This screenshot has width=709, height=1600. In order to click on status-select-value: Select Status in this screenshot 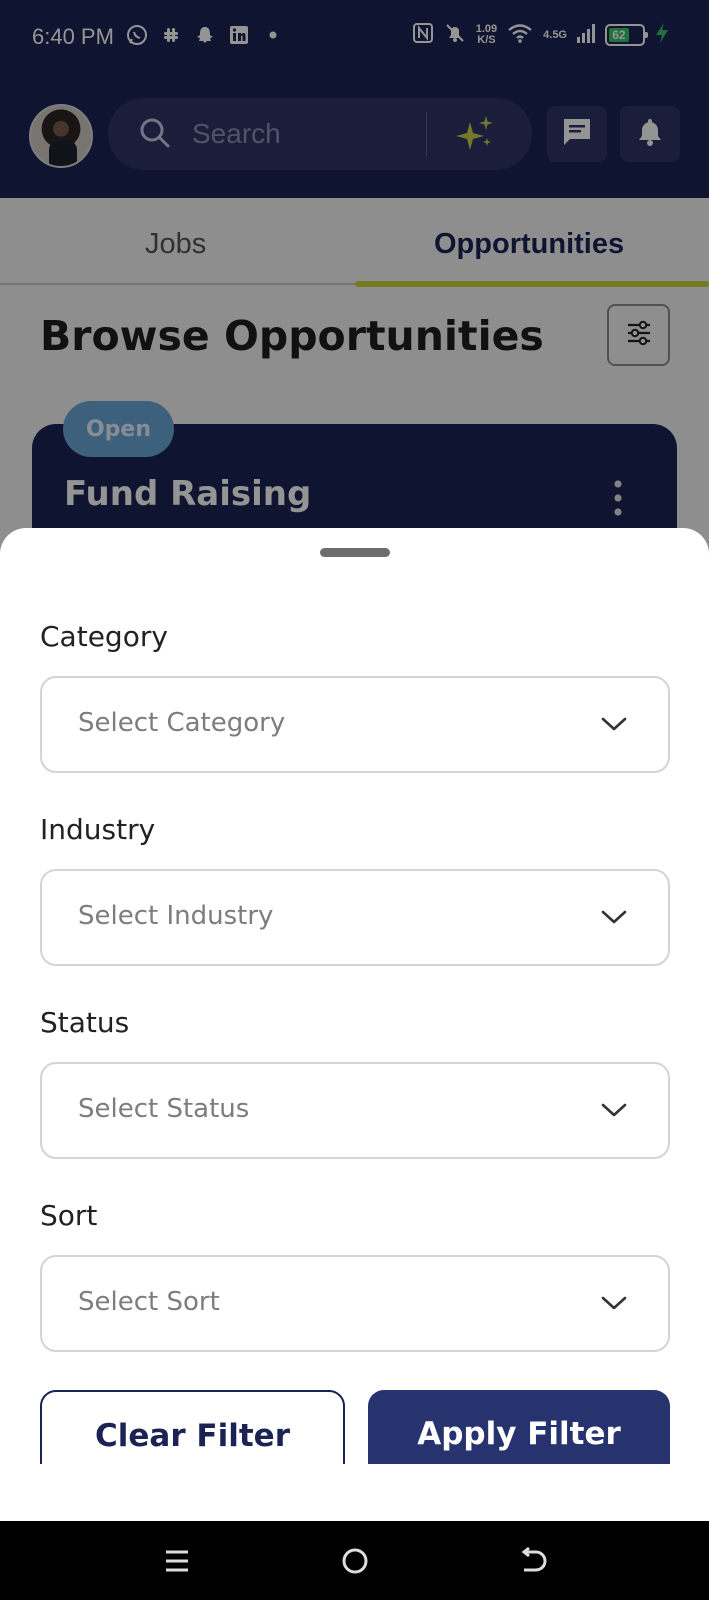, I will do `click(164, 1109)`.